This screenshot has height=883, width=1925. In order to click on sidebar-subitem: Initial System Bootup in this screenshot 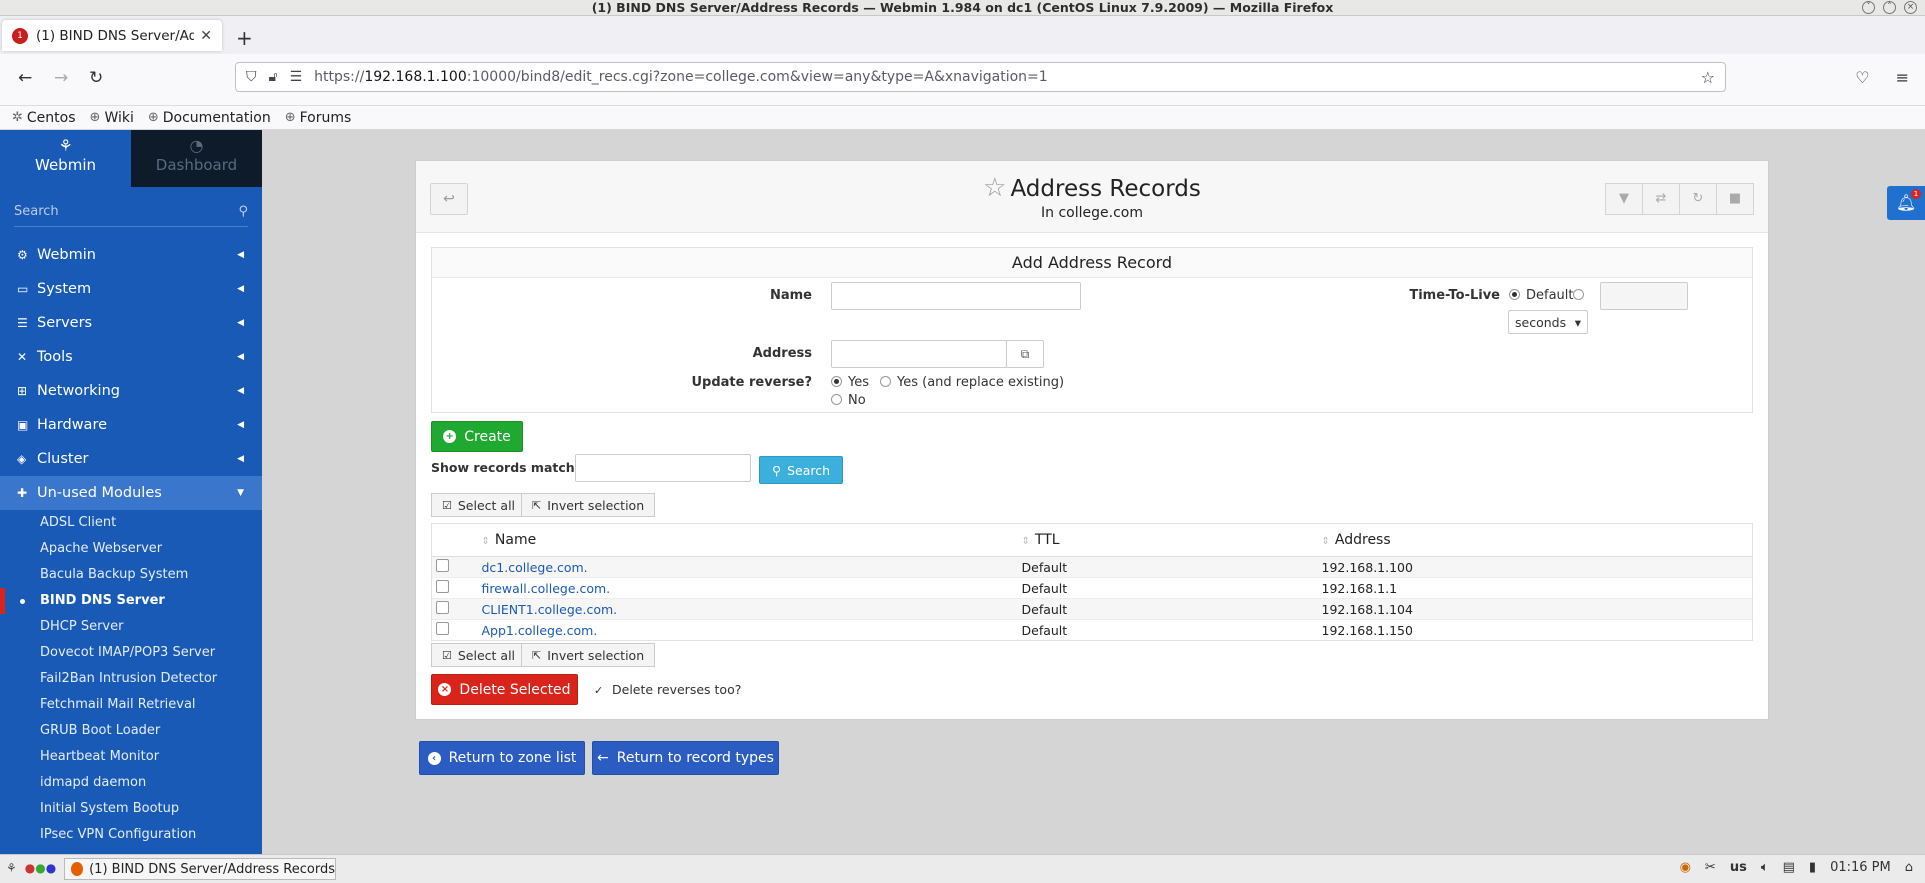, I will do `click(131, 809)`.